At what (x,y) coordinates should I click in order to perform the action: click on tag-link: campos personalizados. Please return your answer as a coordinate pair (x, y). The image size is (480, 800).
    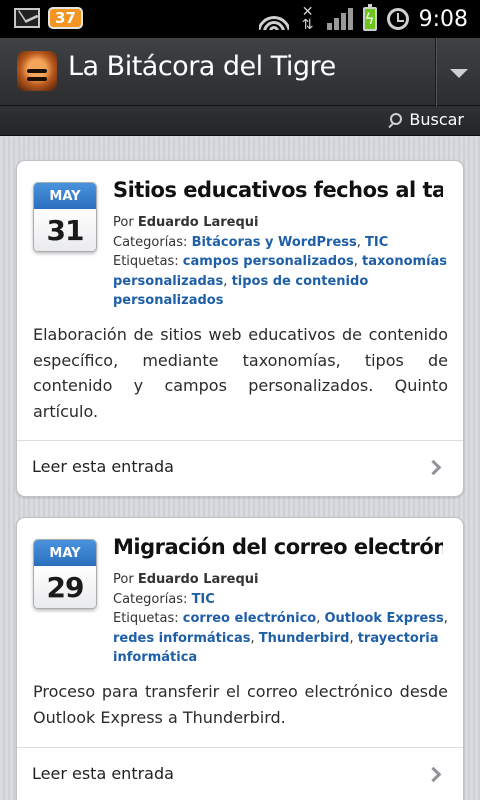
    Looking at the image, I should click on (268, 261).